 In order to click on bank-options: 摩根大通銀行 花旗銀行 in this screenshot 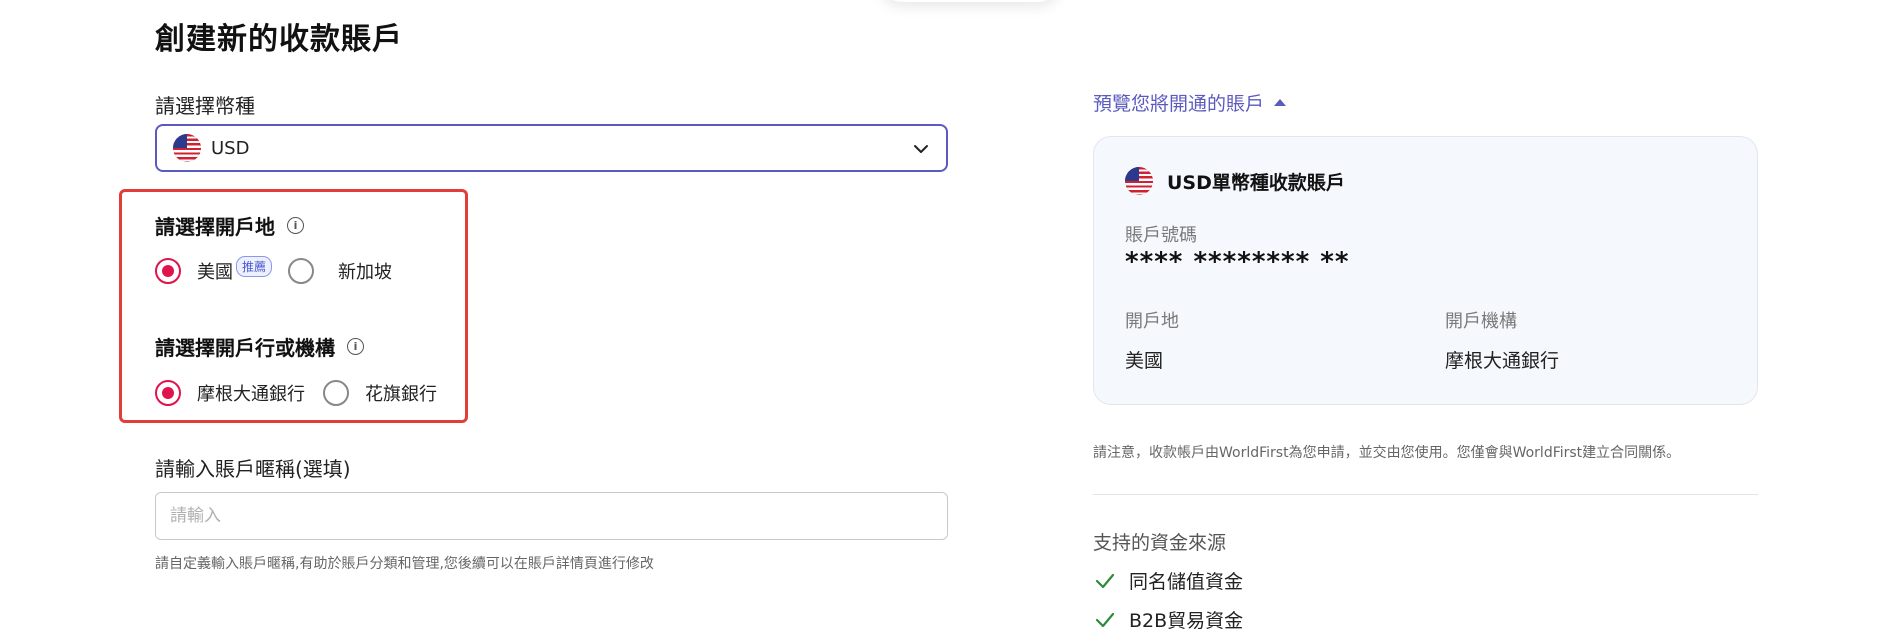, I will do `click(296, 393)`.